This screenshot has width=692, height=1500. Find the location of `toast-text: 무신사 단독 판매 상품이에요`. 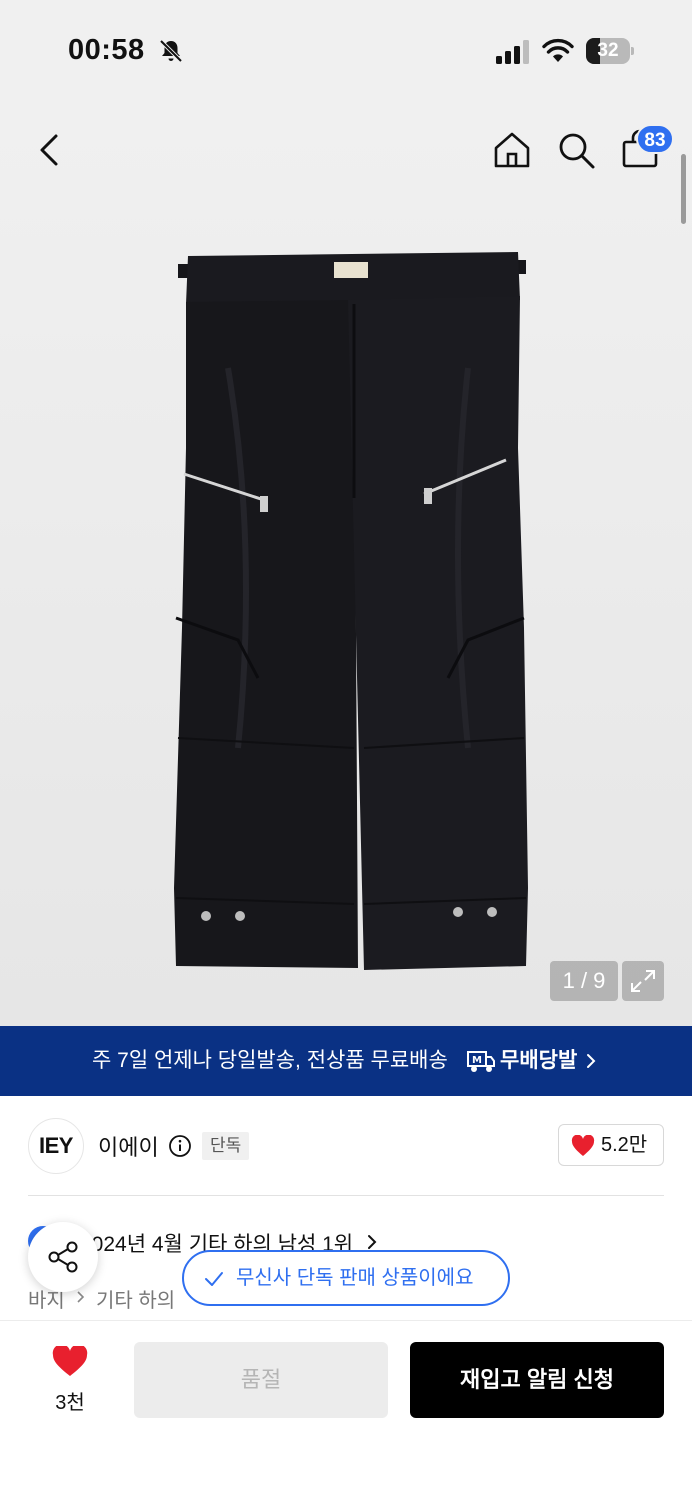

toast-text: 무신사 단독 판매 상품이에요 is located at coordinates (355, 1278).